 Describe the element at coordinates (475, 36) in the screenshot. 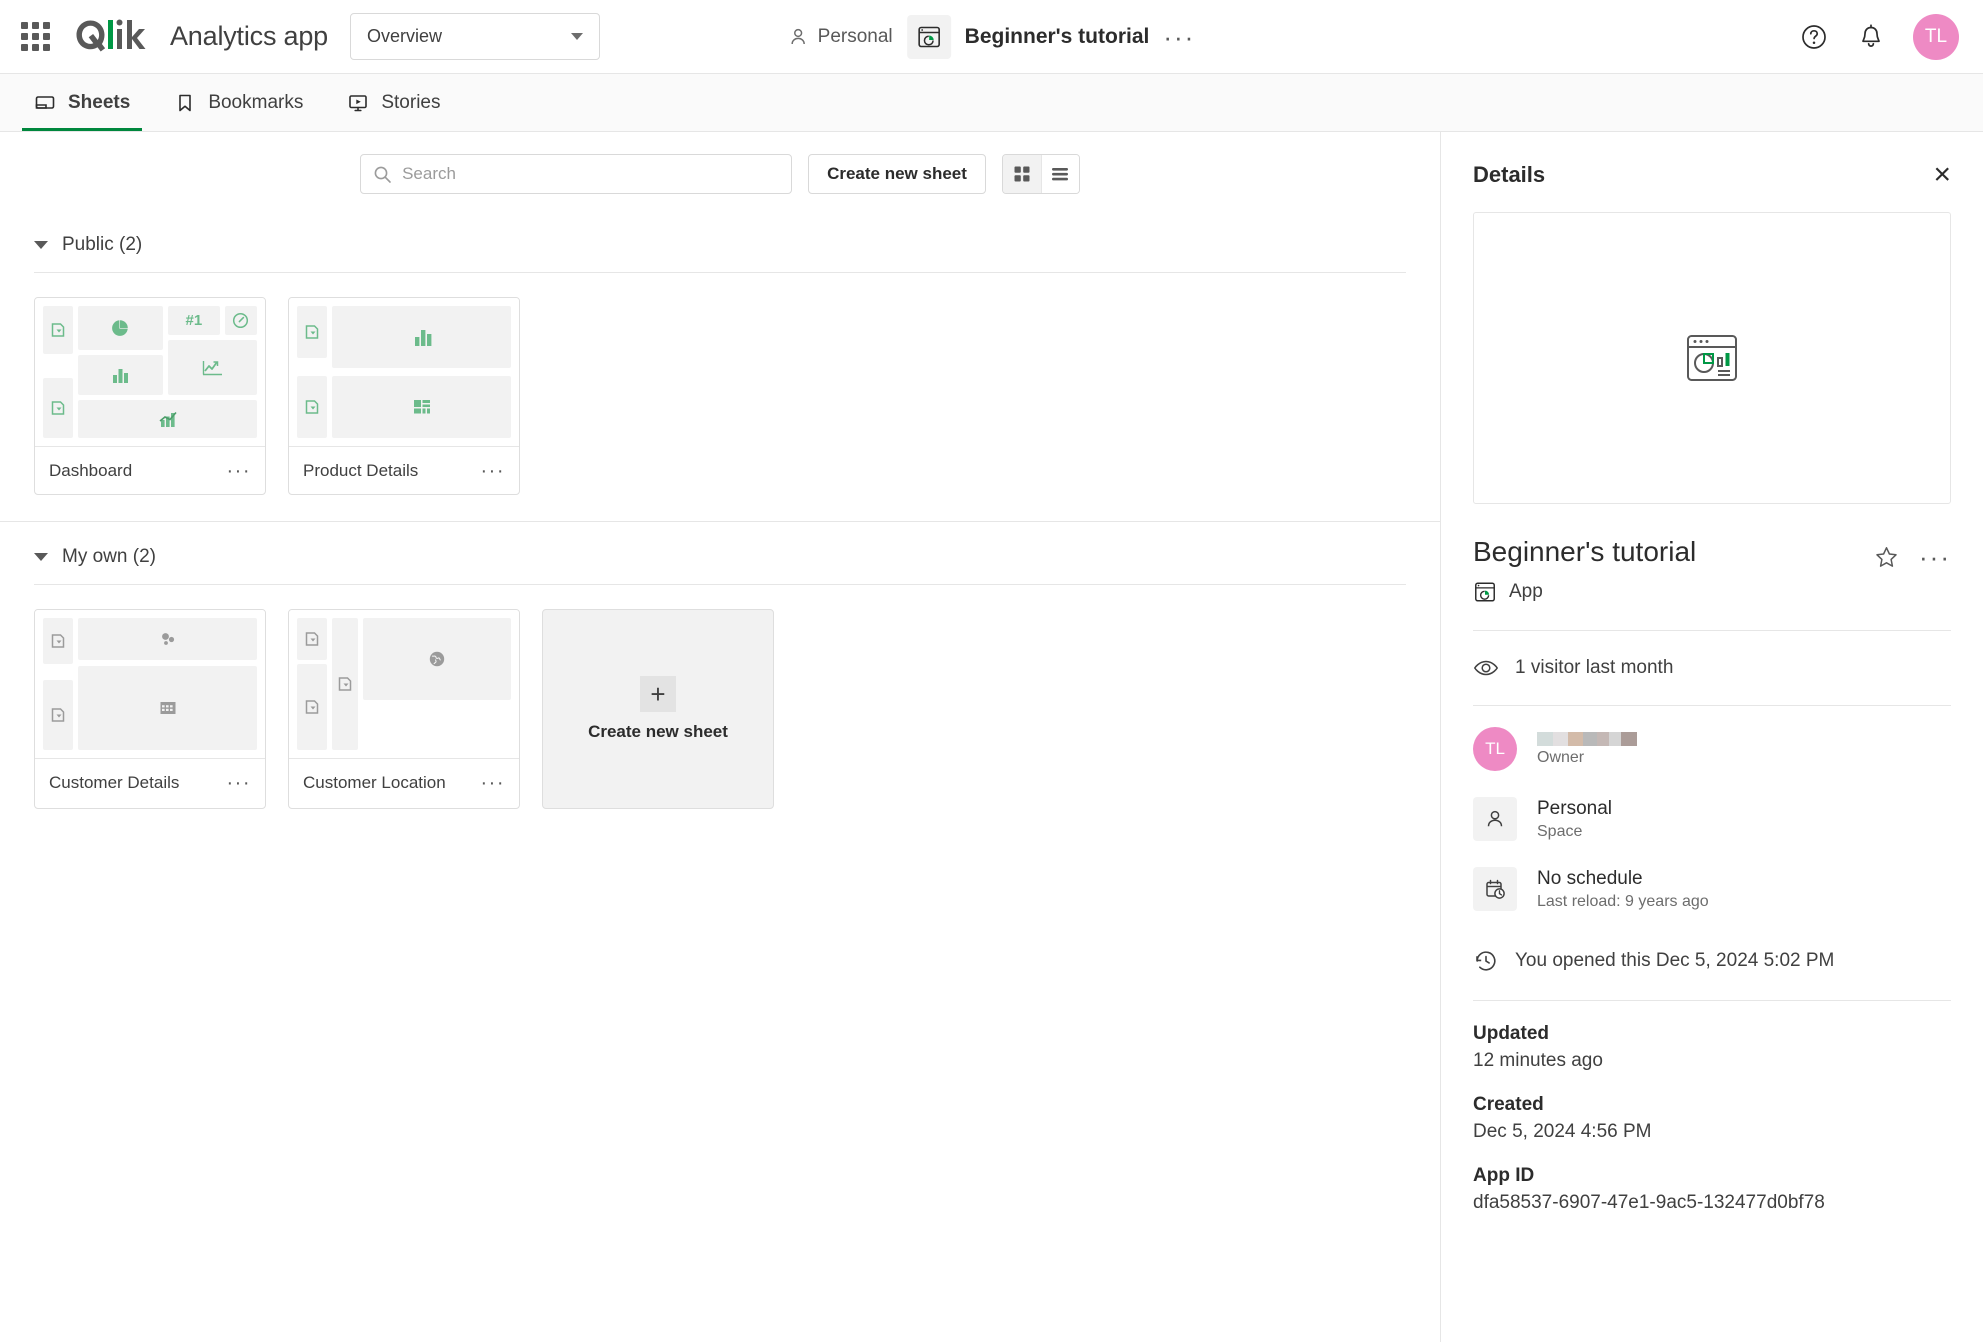

I see `overview-dropdown: Overview` at that location.